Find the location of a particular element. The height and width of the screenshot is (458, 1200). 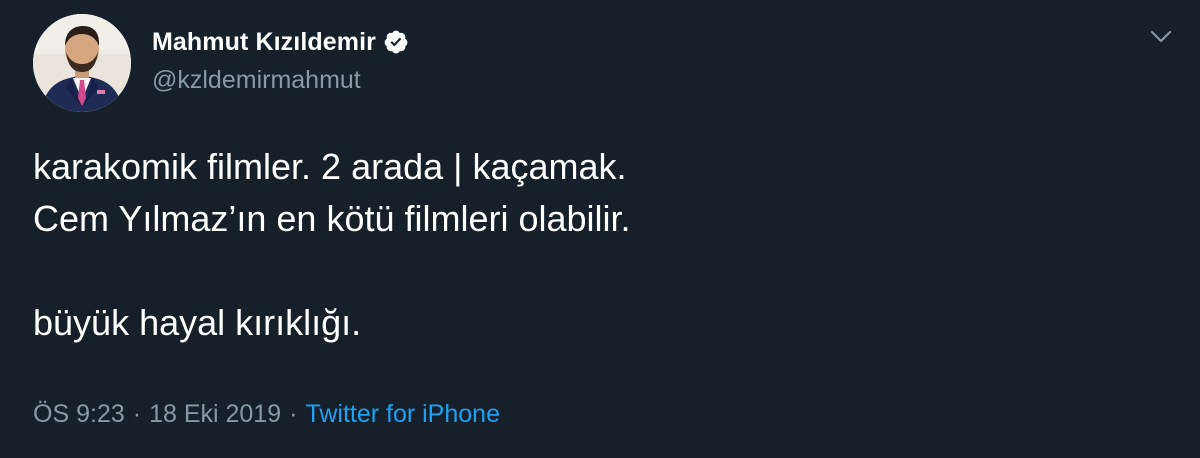

author-handle: @kzldemirmahmut is located at coordinates (256, 80).